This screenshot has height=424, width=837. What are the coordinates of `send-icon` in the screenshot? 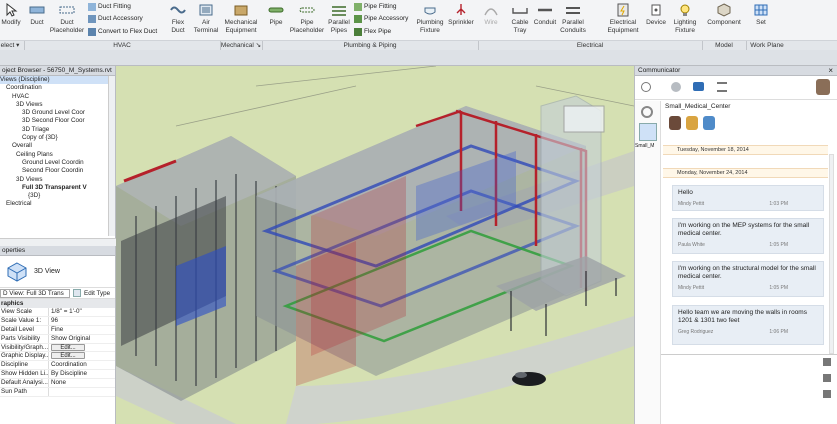 It's located at (827, 394).